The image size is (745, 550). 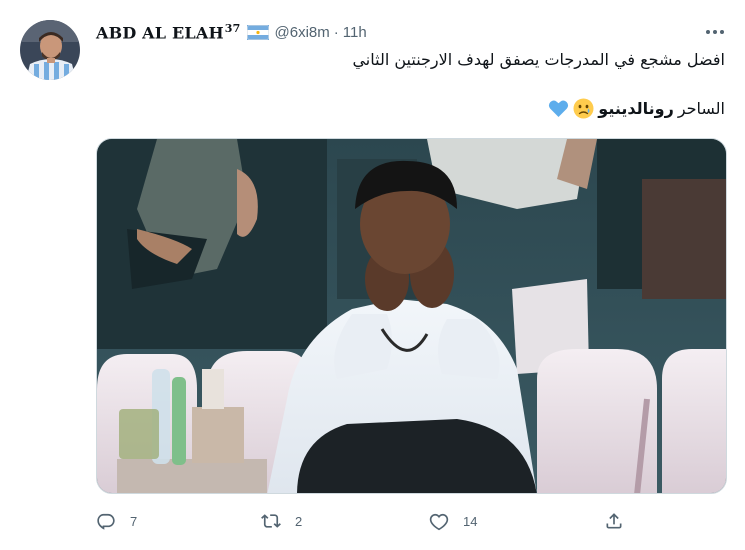 What do you see at coordinates (558, 108) in the screenshot?
I see `blue-heart-emoji-icon` at bounding box center [558, 108].